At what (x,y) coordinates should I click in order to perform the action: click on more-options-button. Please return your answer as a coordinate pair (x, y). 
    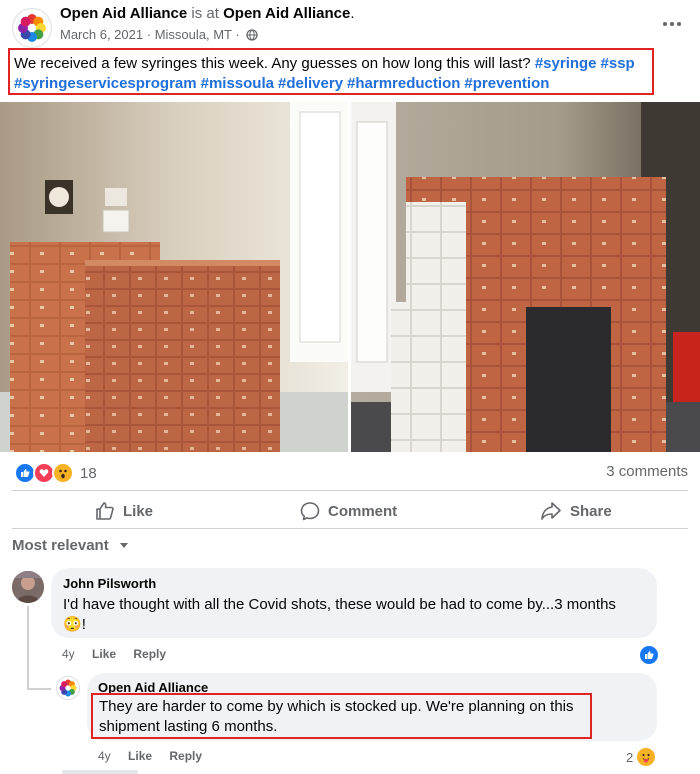
    Looking at the image, I should click on (672, 21).